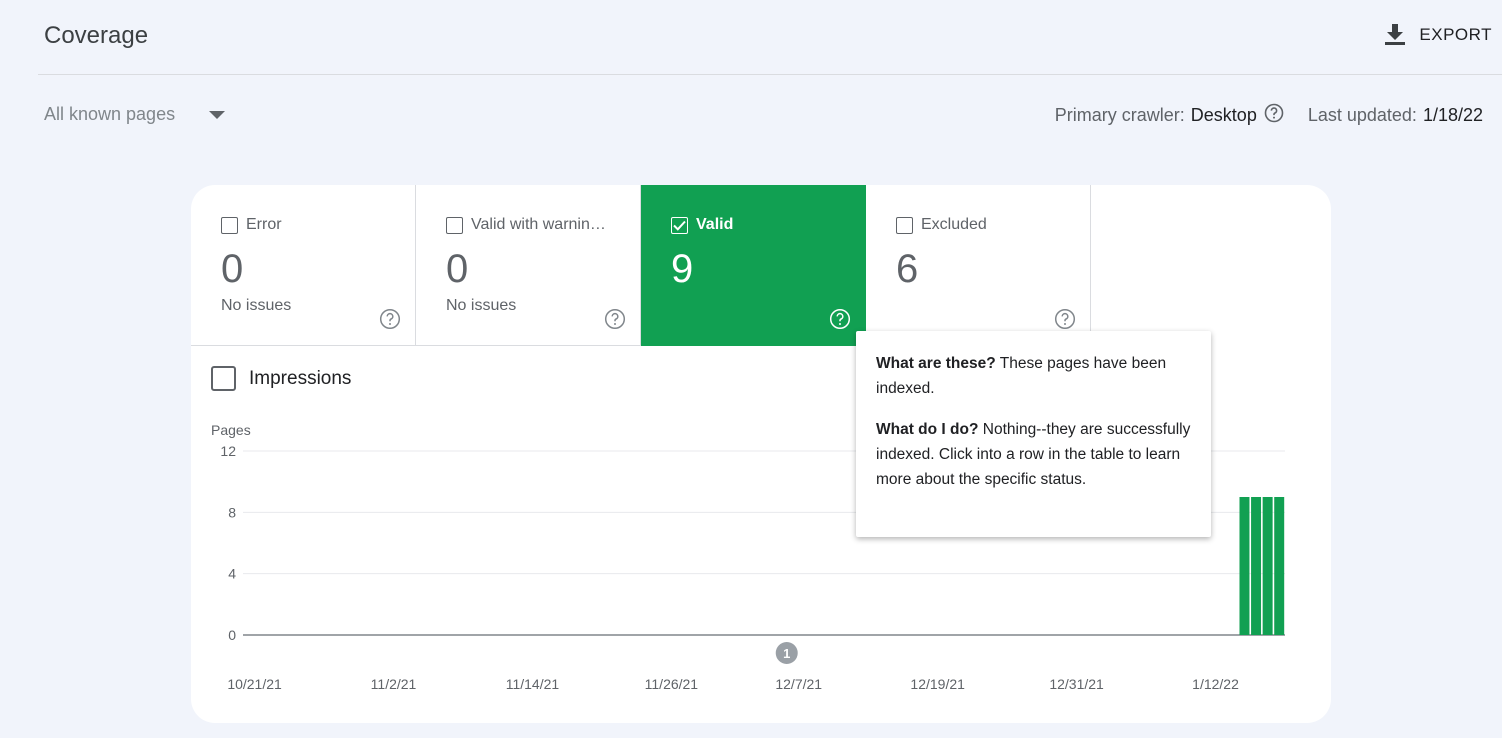 The image size is (1502, 738). What do you see at coordinates (937, 684) in the screenshot?
I see `x-tick-label: 12/19/21` at bounding box center [937, 684].